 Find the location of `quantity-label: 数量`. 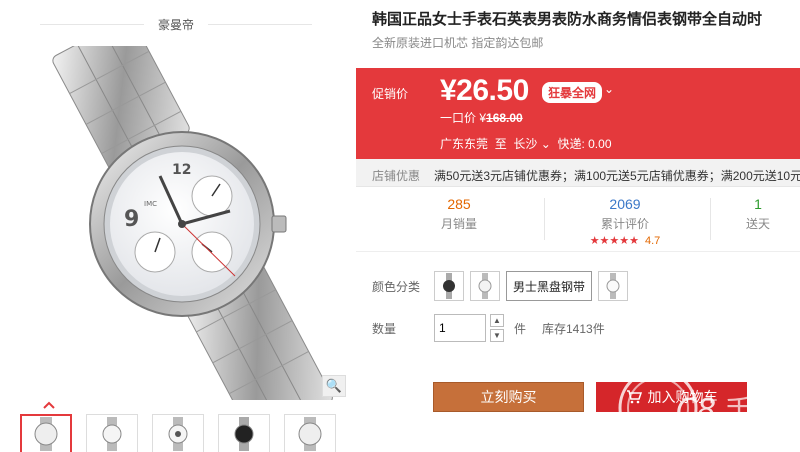

quantity-label: 数量 is located at coordinates (384, 329).